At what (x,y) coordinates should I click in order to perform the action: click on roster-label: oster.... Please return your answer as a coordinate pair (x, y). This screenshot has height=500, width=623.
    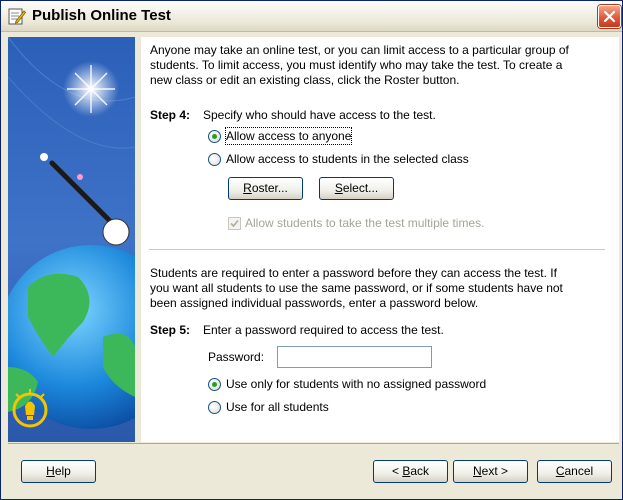
    Looking at the image, I should click on (269, 188).